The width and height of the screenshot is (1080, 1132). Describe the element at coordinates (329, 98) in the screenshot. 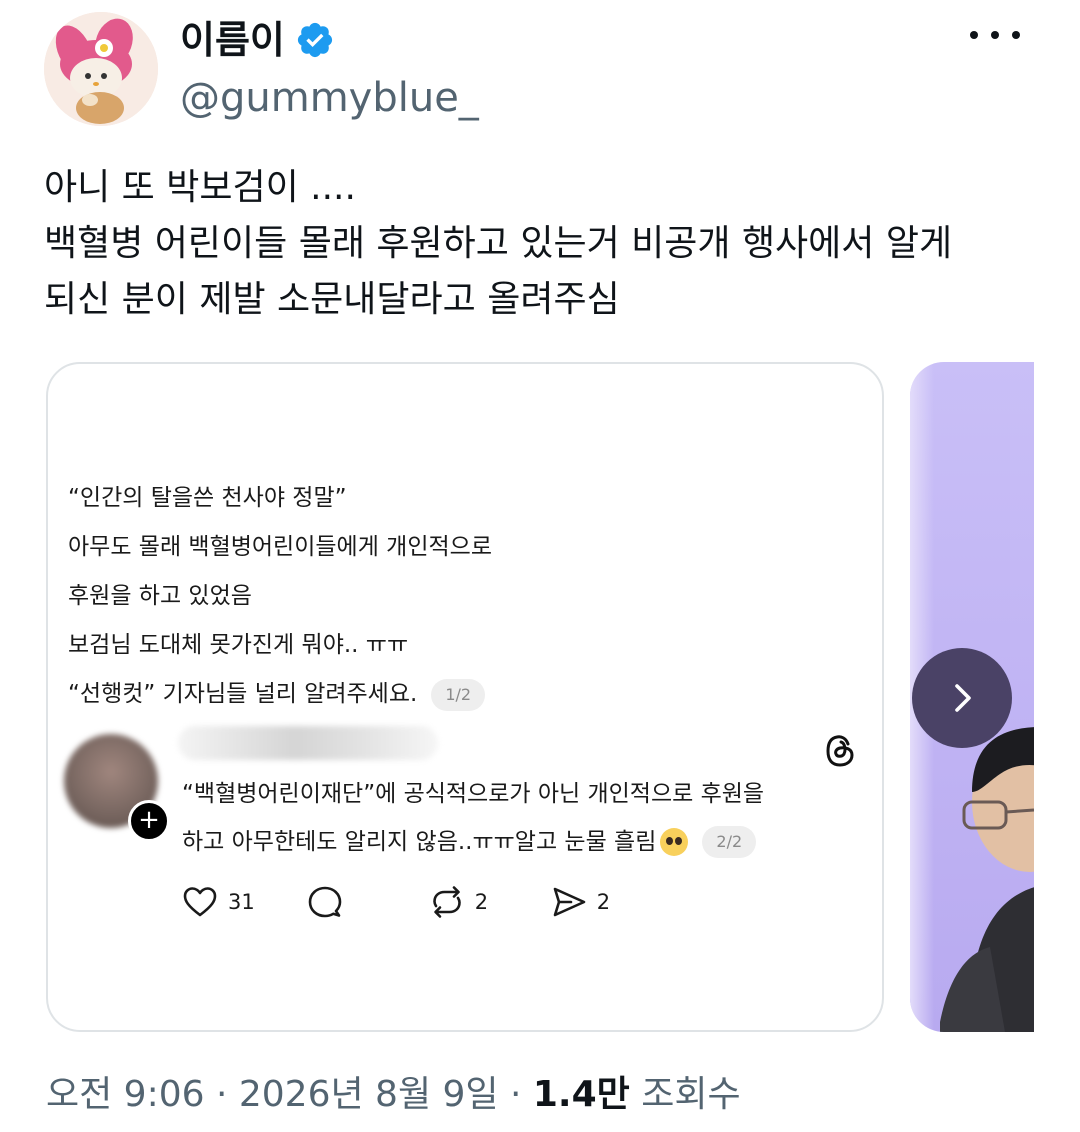

I see `author-handle: @gummyblue_` at that location.